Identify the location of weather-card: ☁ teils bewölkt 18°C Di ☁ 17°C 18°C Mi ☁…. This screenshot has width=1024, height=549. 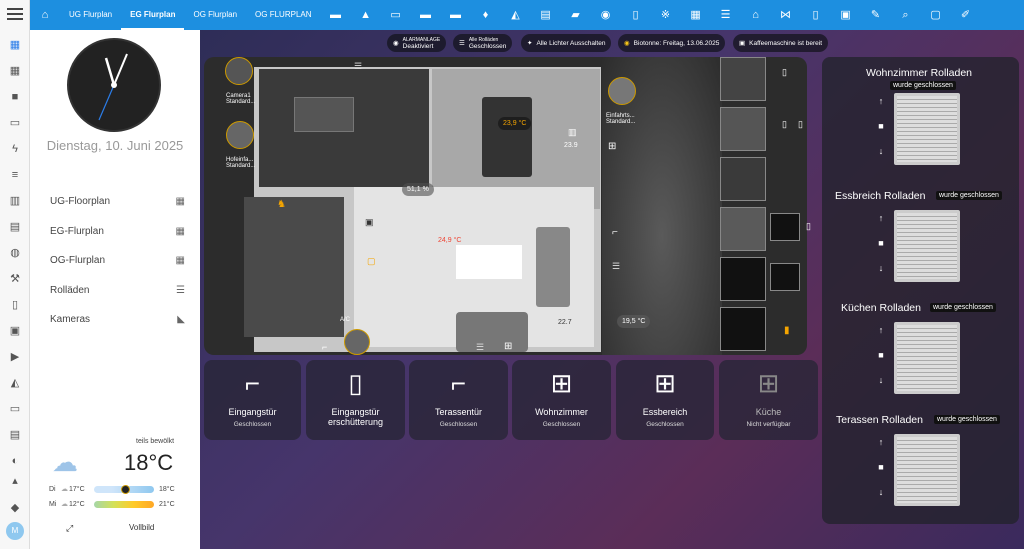
(119, 480).